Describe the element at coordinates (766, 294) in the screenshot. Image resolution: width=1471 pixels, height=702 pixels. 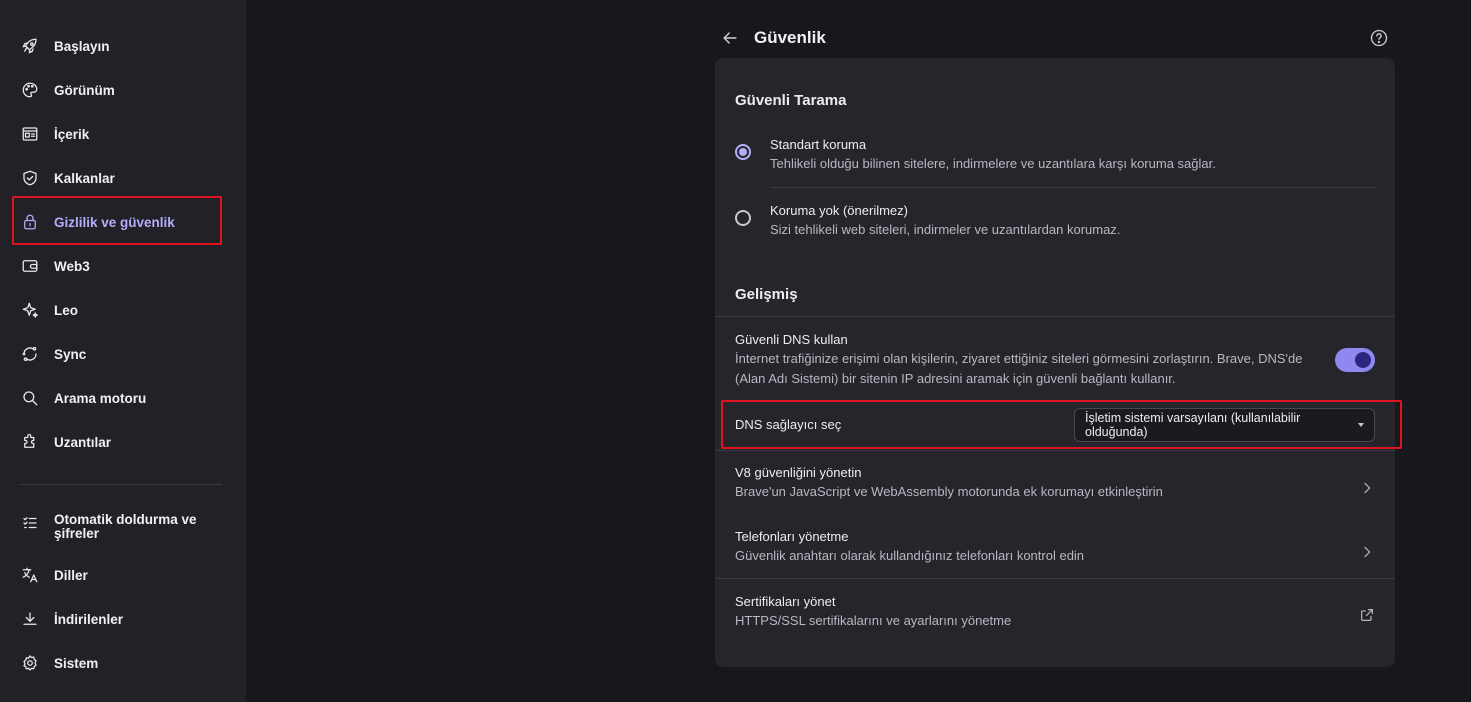
I see `advanced-heading: Gelişmiş` at that location.